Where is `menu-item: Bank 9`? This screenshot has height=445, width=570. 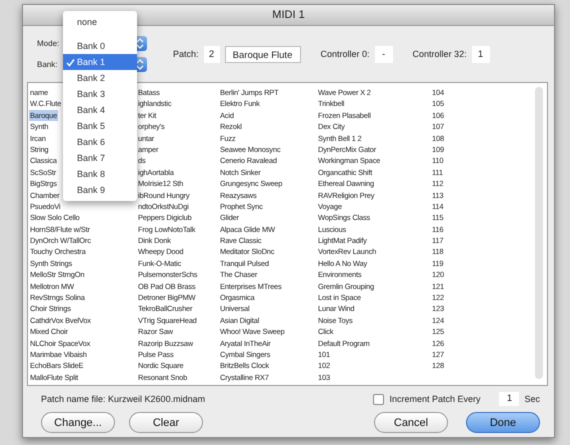
menu-item: Bank 9 is located at coordinates (100, 190).